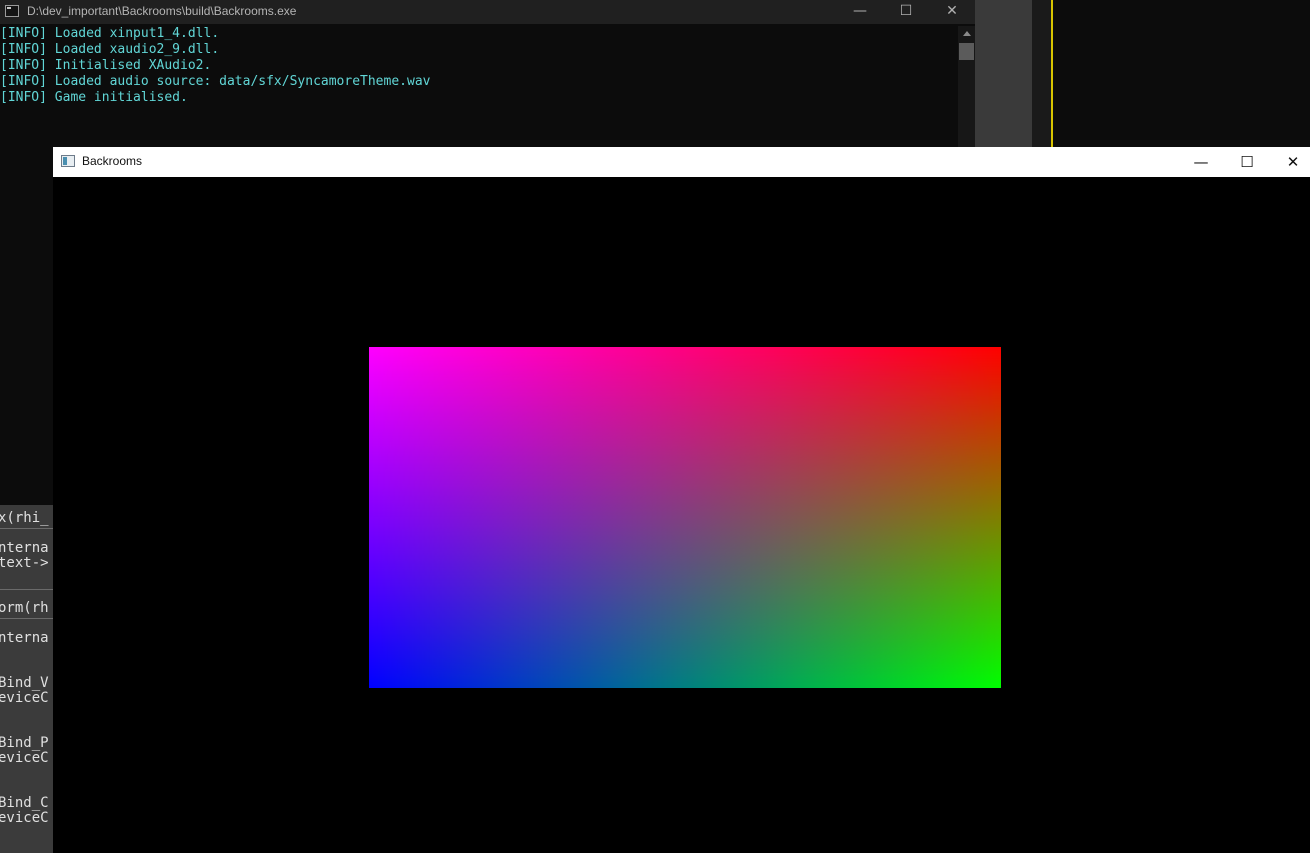 The width and height of the screenshot is (1310, 853). Describe the element at coordinates (24, 518) in the screenshot. I see `code-fragment: x(rhi_` at that location.